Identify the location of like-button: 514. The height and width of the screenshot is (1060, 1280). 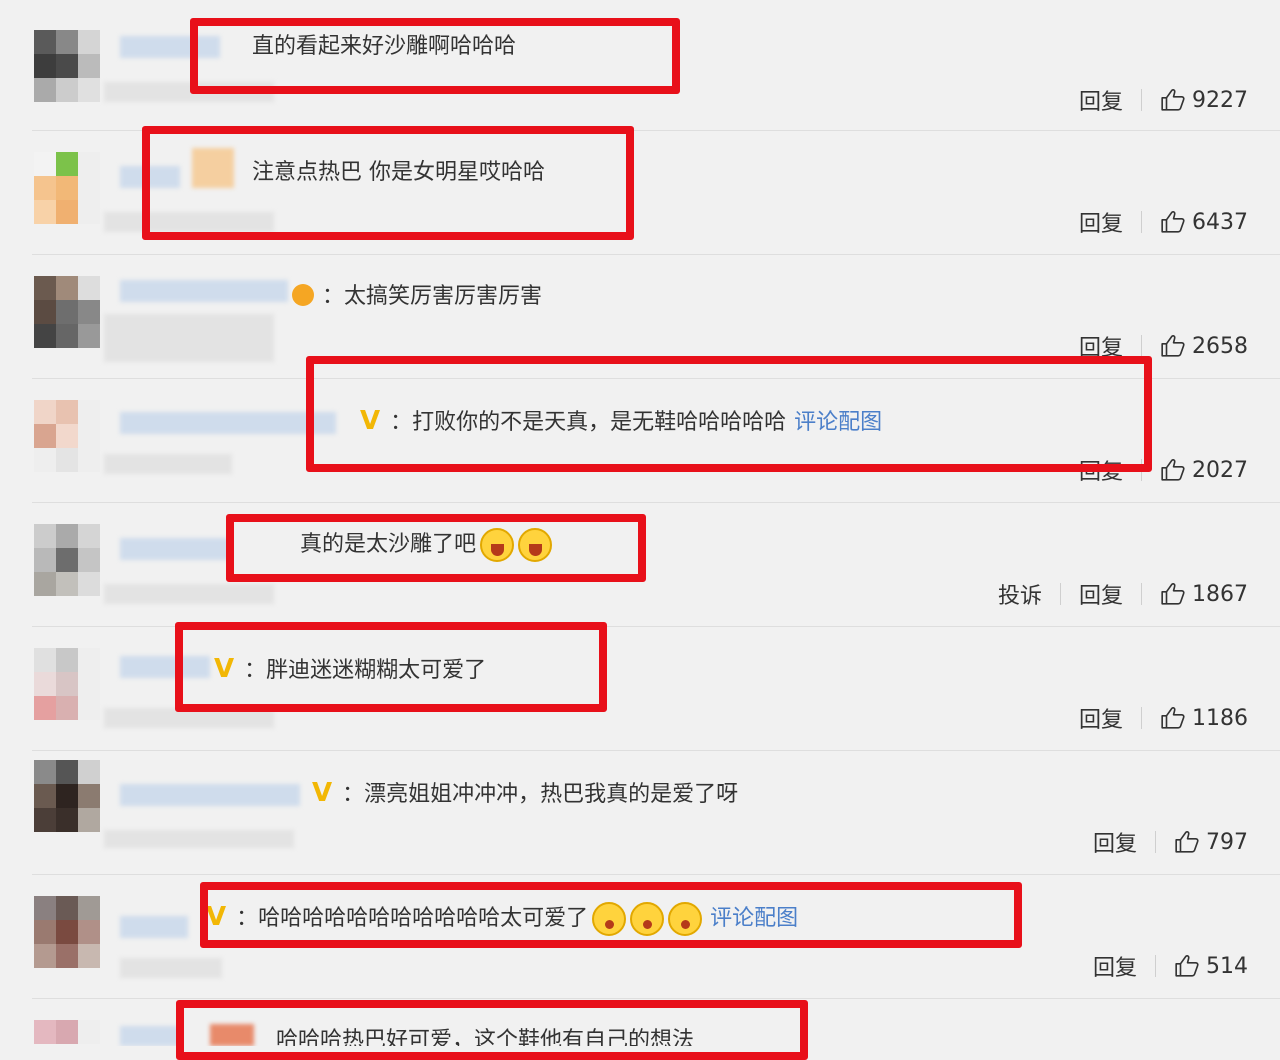
(1211, 966).